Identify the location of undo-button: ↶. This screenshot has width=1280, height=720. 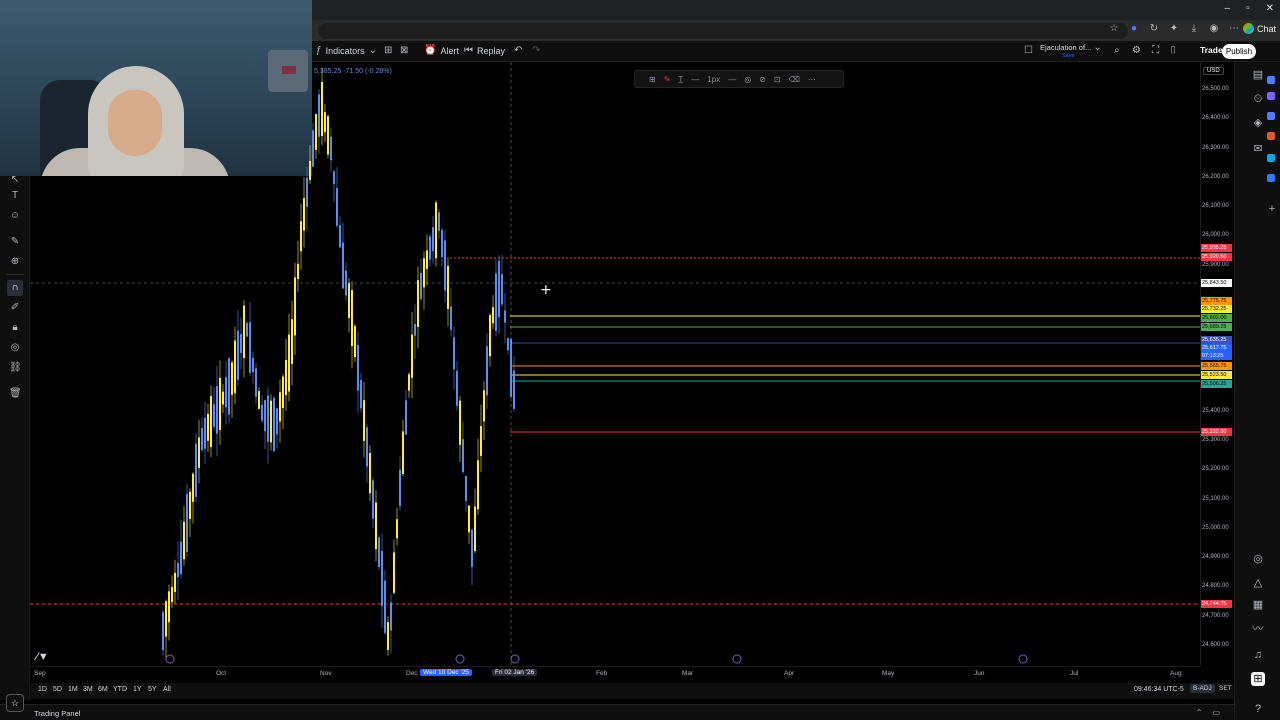
(518, 50).